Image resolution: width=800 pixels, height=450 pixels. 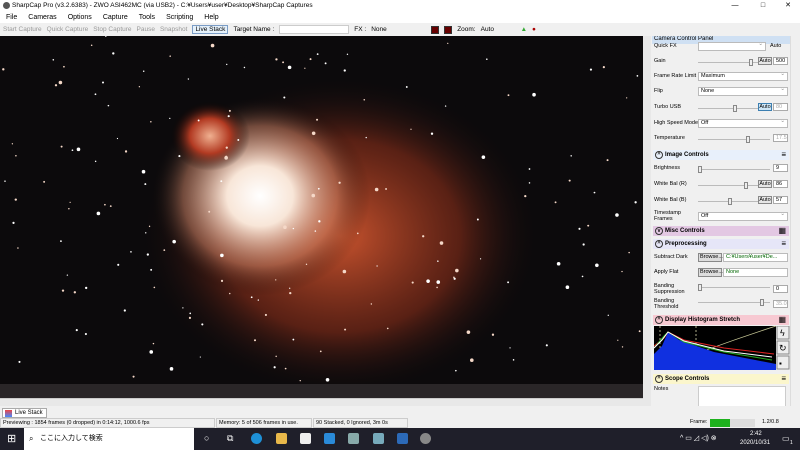 What do you see at coordinates (659, 231) in the screenshot?
I see `expand-icon: v` at bounding box center [659, 231].